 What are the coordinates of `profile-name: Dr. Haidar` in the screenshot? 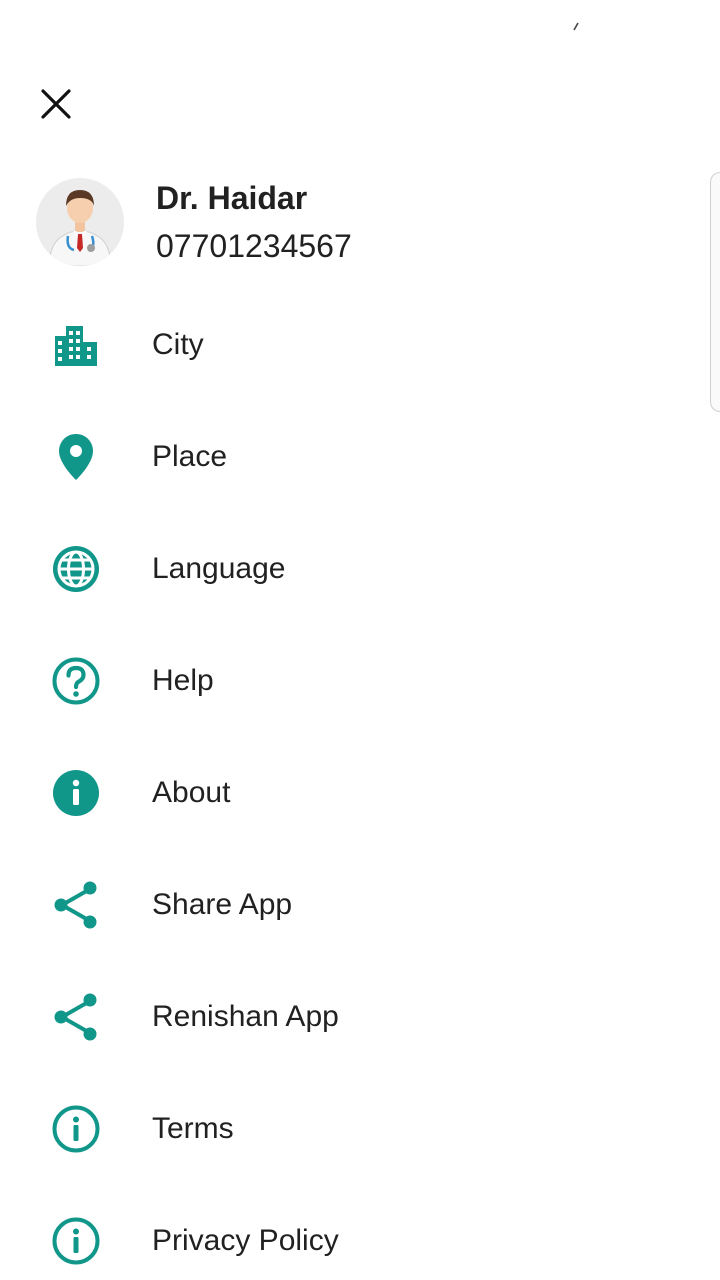 It's located at (232, 198).